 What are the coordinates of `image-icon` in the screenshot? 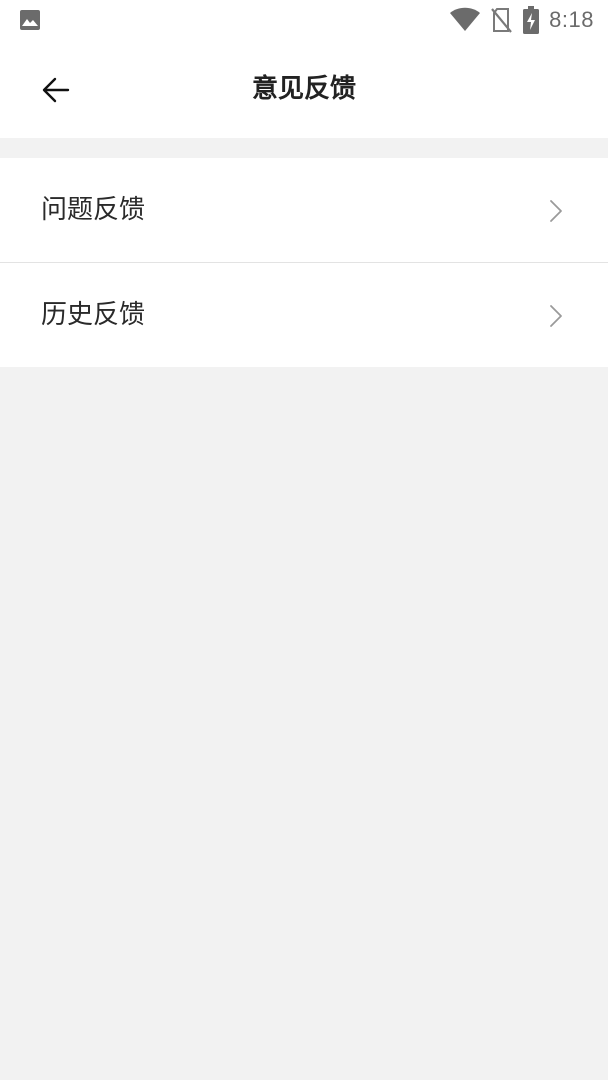 It's located at (30, 20).